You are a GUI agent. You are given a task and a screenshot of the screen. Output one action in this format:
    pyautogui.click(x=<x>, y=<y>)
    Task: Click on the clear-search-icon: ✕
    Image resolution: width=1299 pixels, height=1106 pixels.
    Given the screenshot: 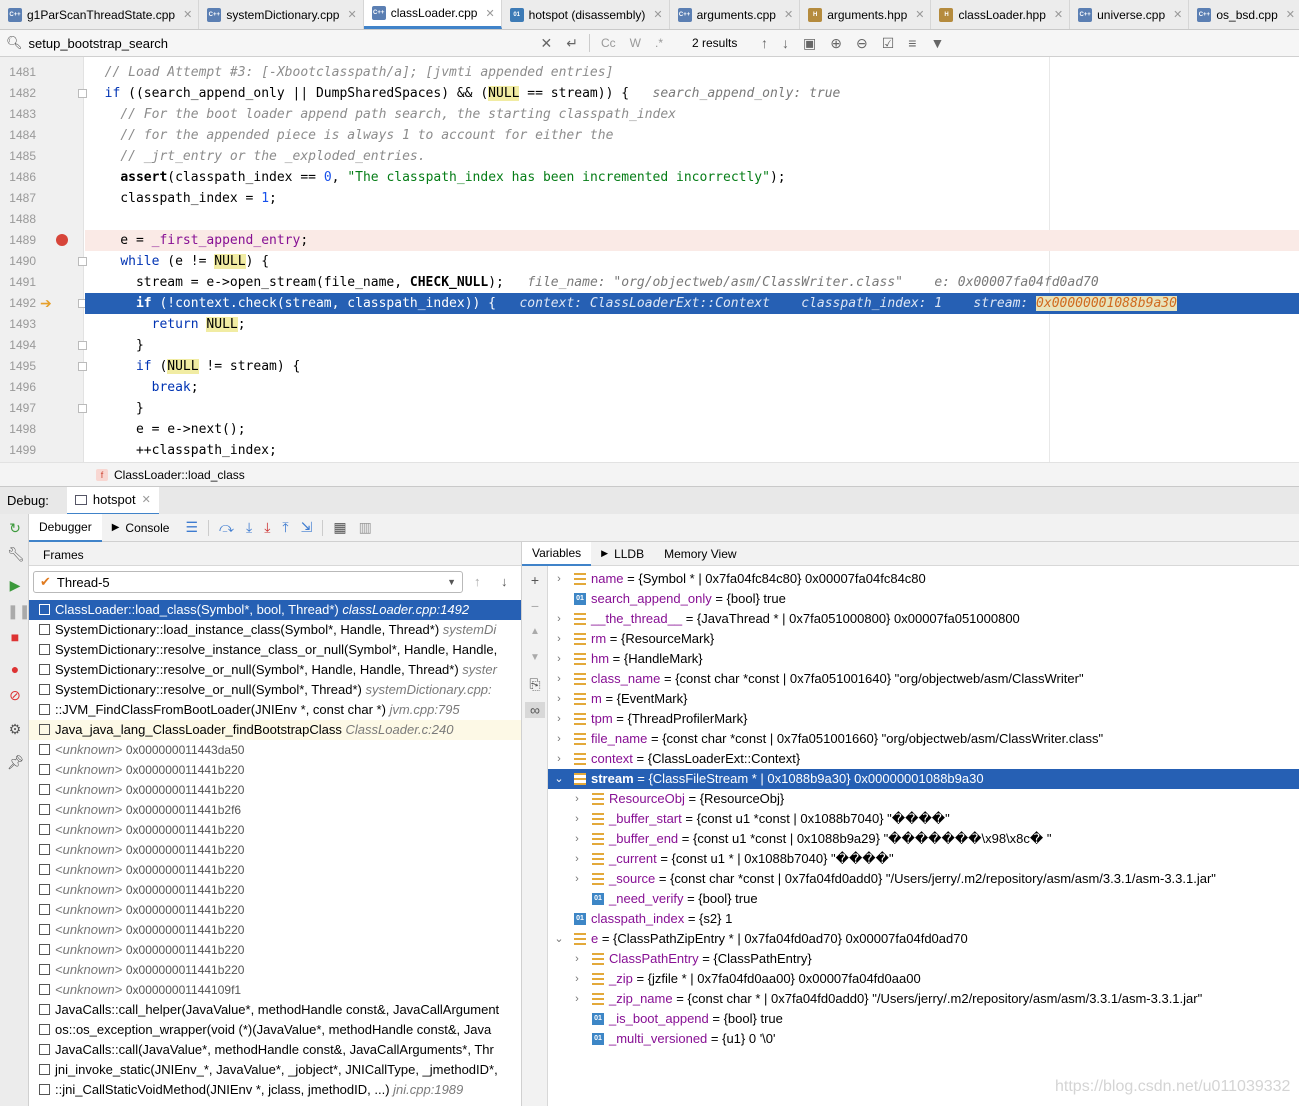 What is the action you would take?
    pyautogui.click(x=547, y=43)
    